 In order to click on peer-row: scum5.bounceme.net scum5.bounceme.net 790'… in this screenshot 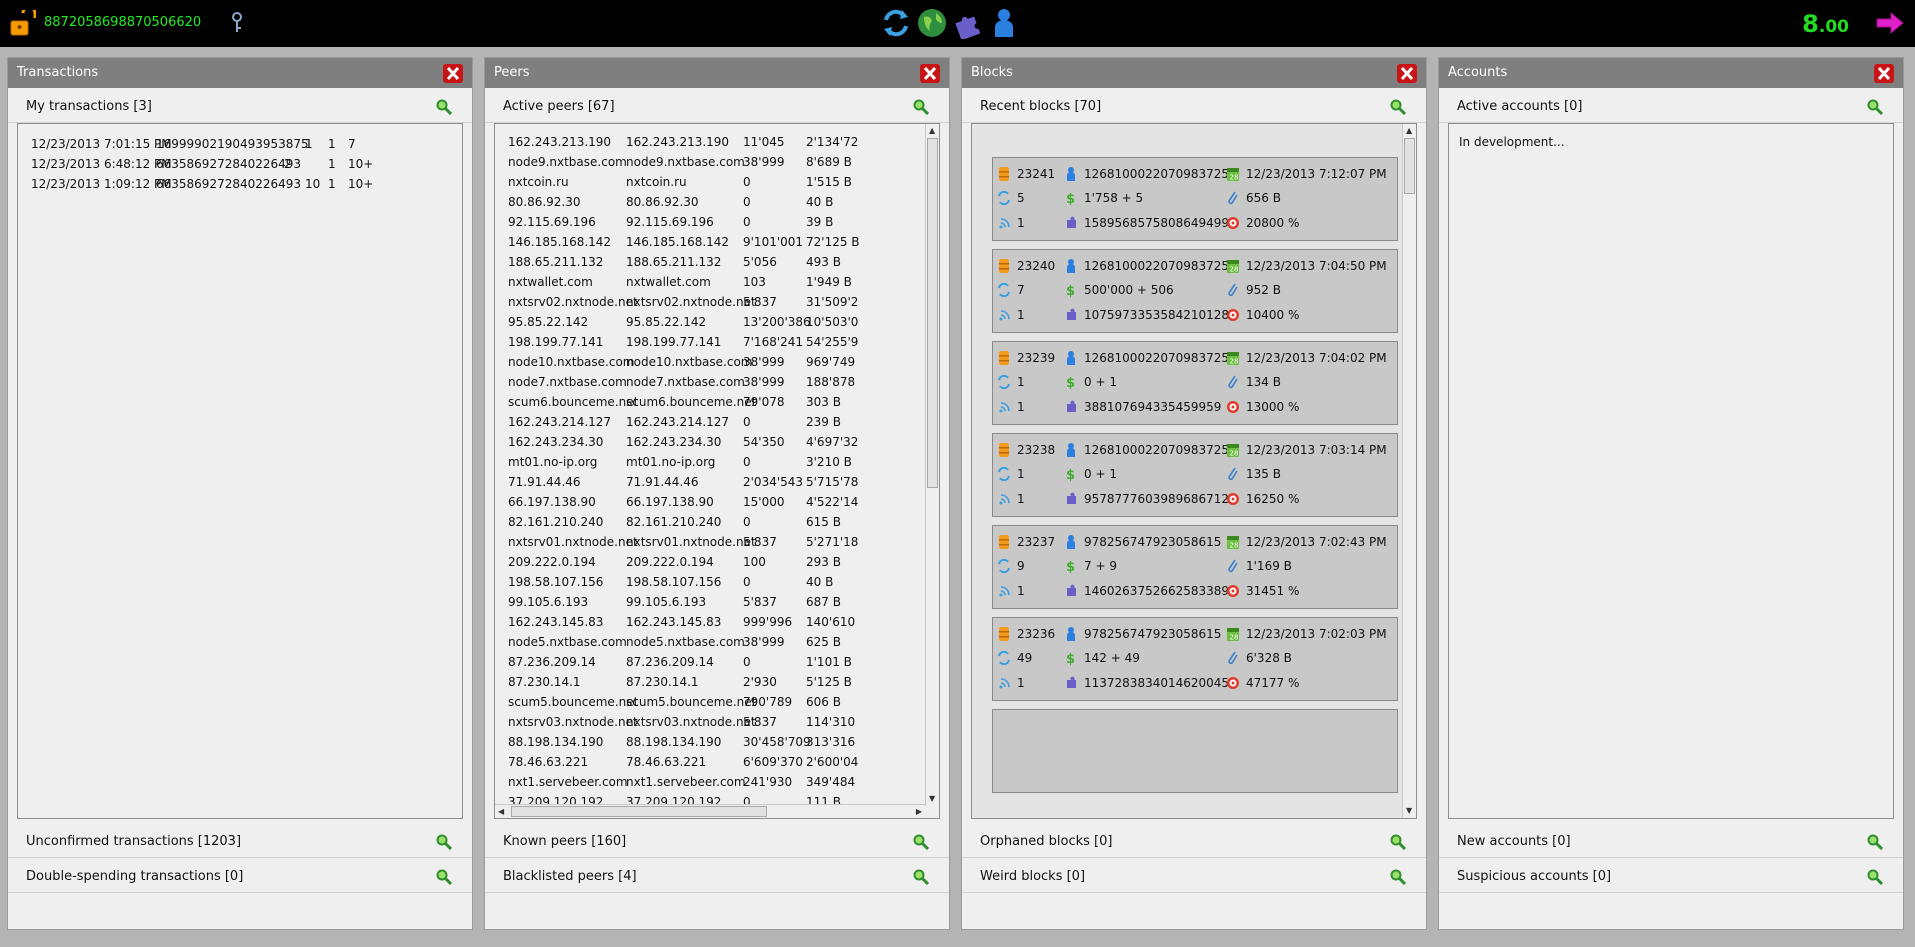, I will do `click(710, 704)`.